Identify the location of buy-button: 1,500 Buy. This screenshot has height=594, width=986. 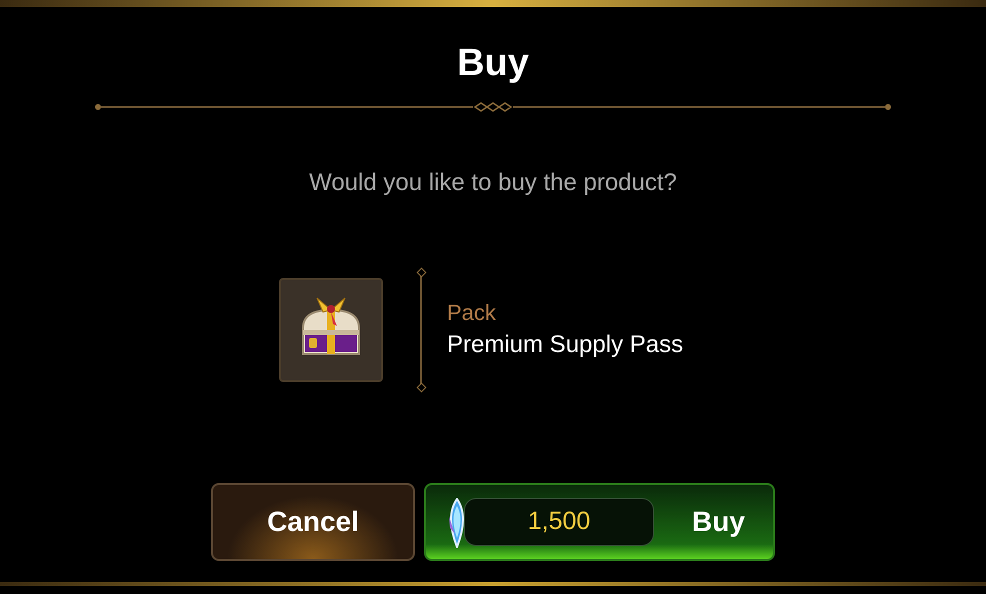
(599, 522).